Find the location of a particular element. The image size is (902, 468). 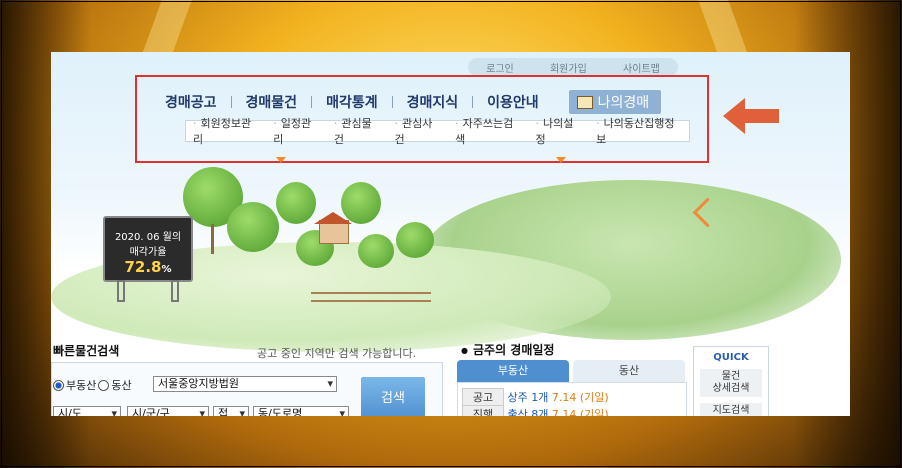

schedule-row-label: 공고 is located at coordinates (483, 397).